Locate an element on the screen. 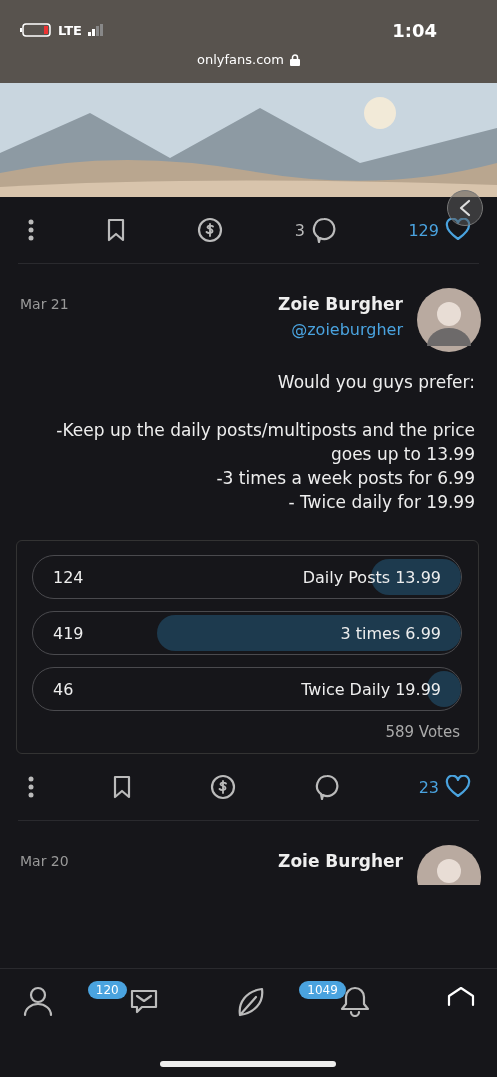 The height and width of the screenshot is (1077, 497). signal-icon is located at coordinates (95, 30).